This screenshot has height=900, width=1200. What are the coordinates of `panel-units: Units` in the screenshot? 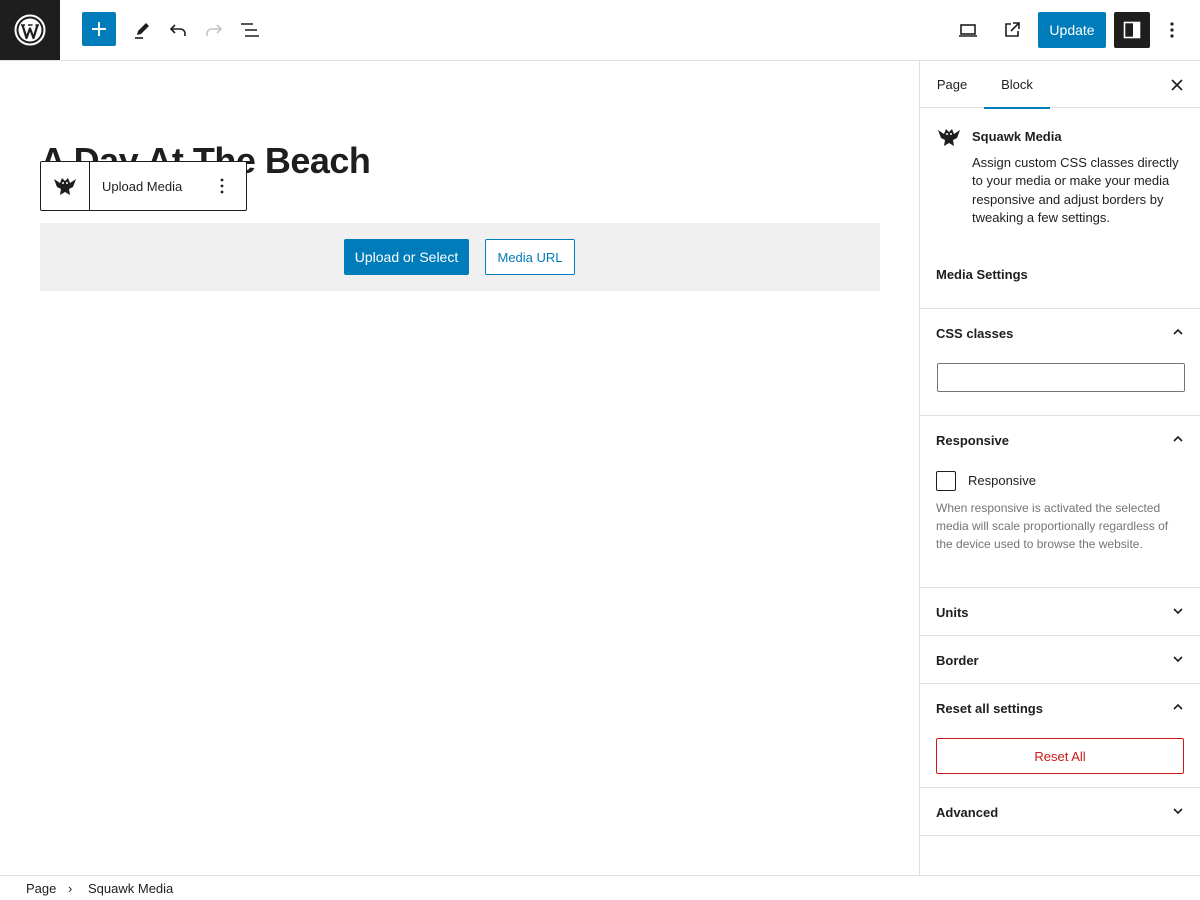 It's located at (1060, 612).